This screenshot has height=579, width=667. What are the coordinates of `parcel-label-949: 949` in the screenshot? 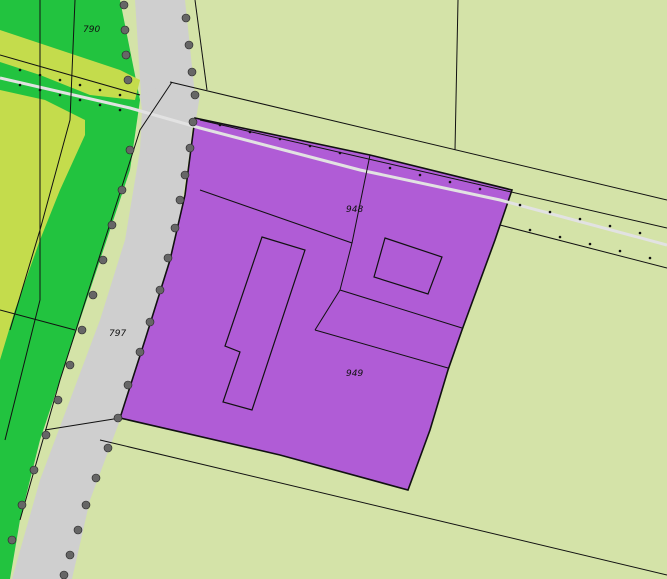 It's located at (354, 374).